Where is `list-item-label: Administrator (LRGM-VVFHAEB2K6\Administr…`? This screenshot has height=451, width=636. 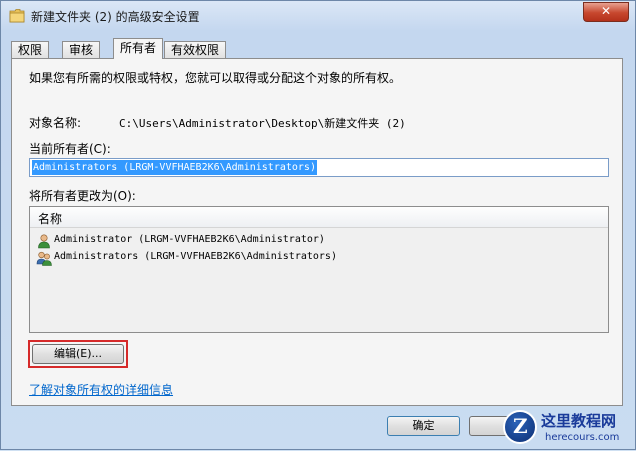
list-item-label: Administrator (LRGM-VVFHAEB2K6\Administr… is located at coordinates (189, 239).